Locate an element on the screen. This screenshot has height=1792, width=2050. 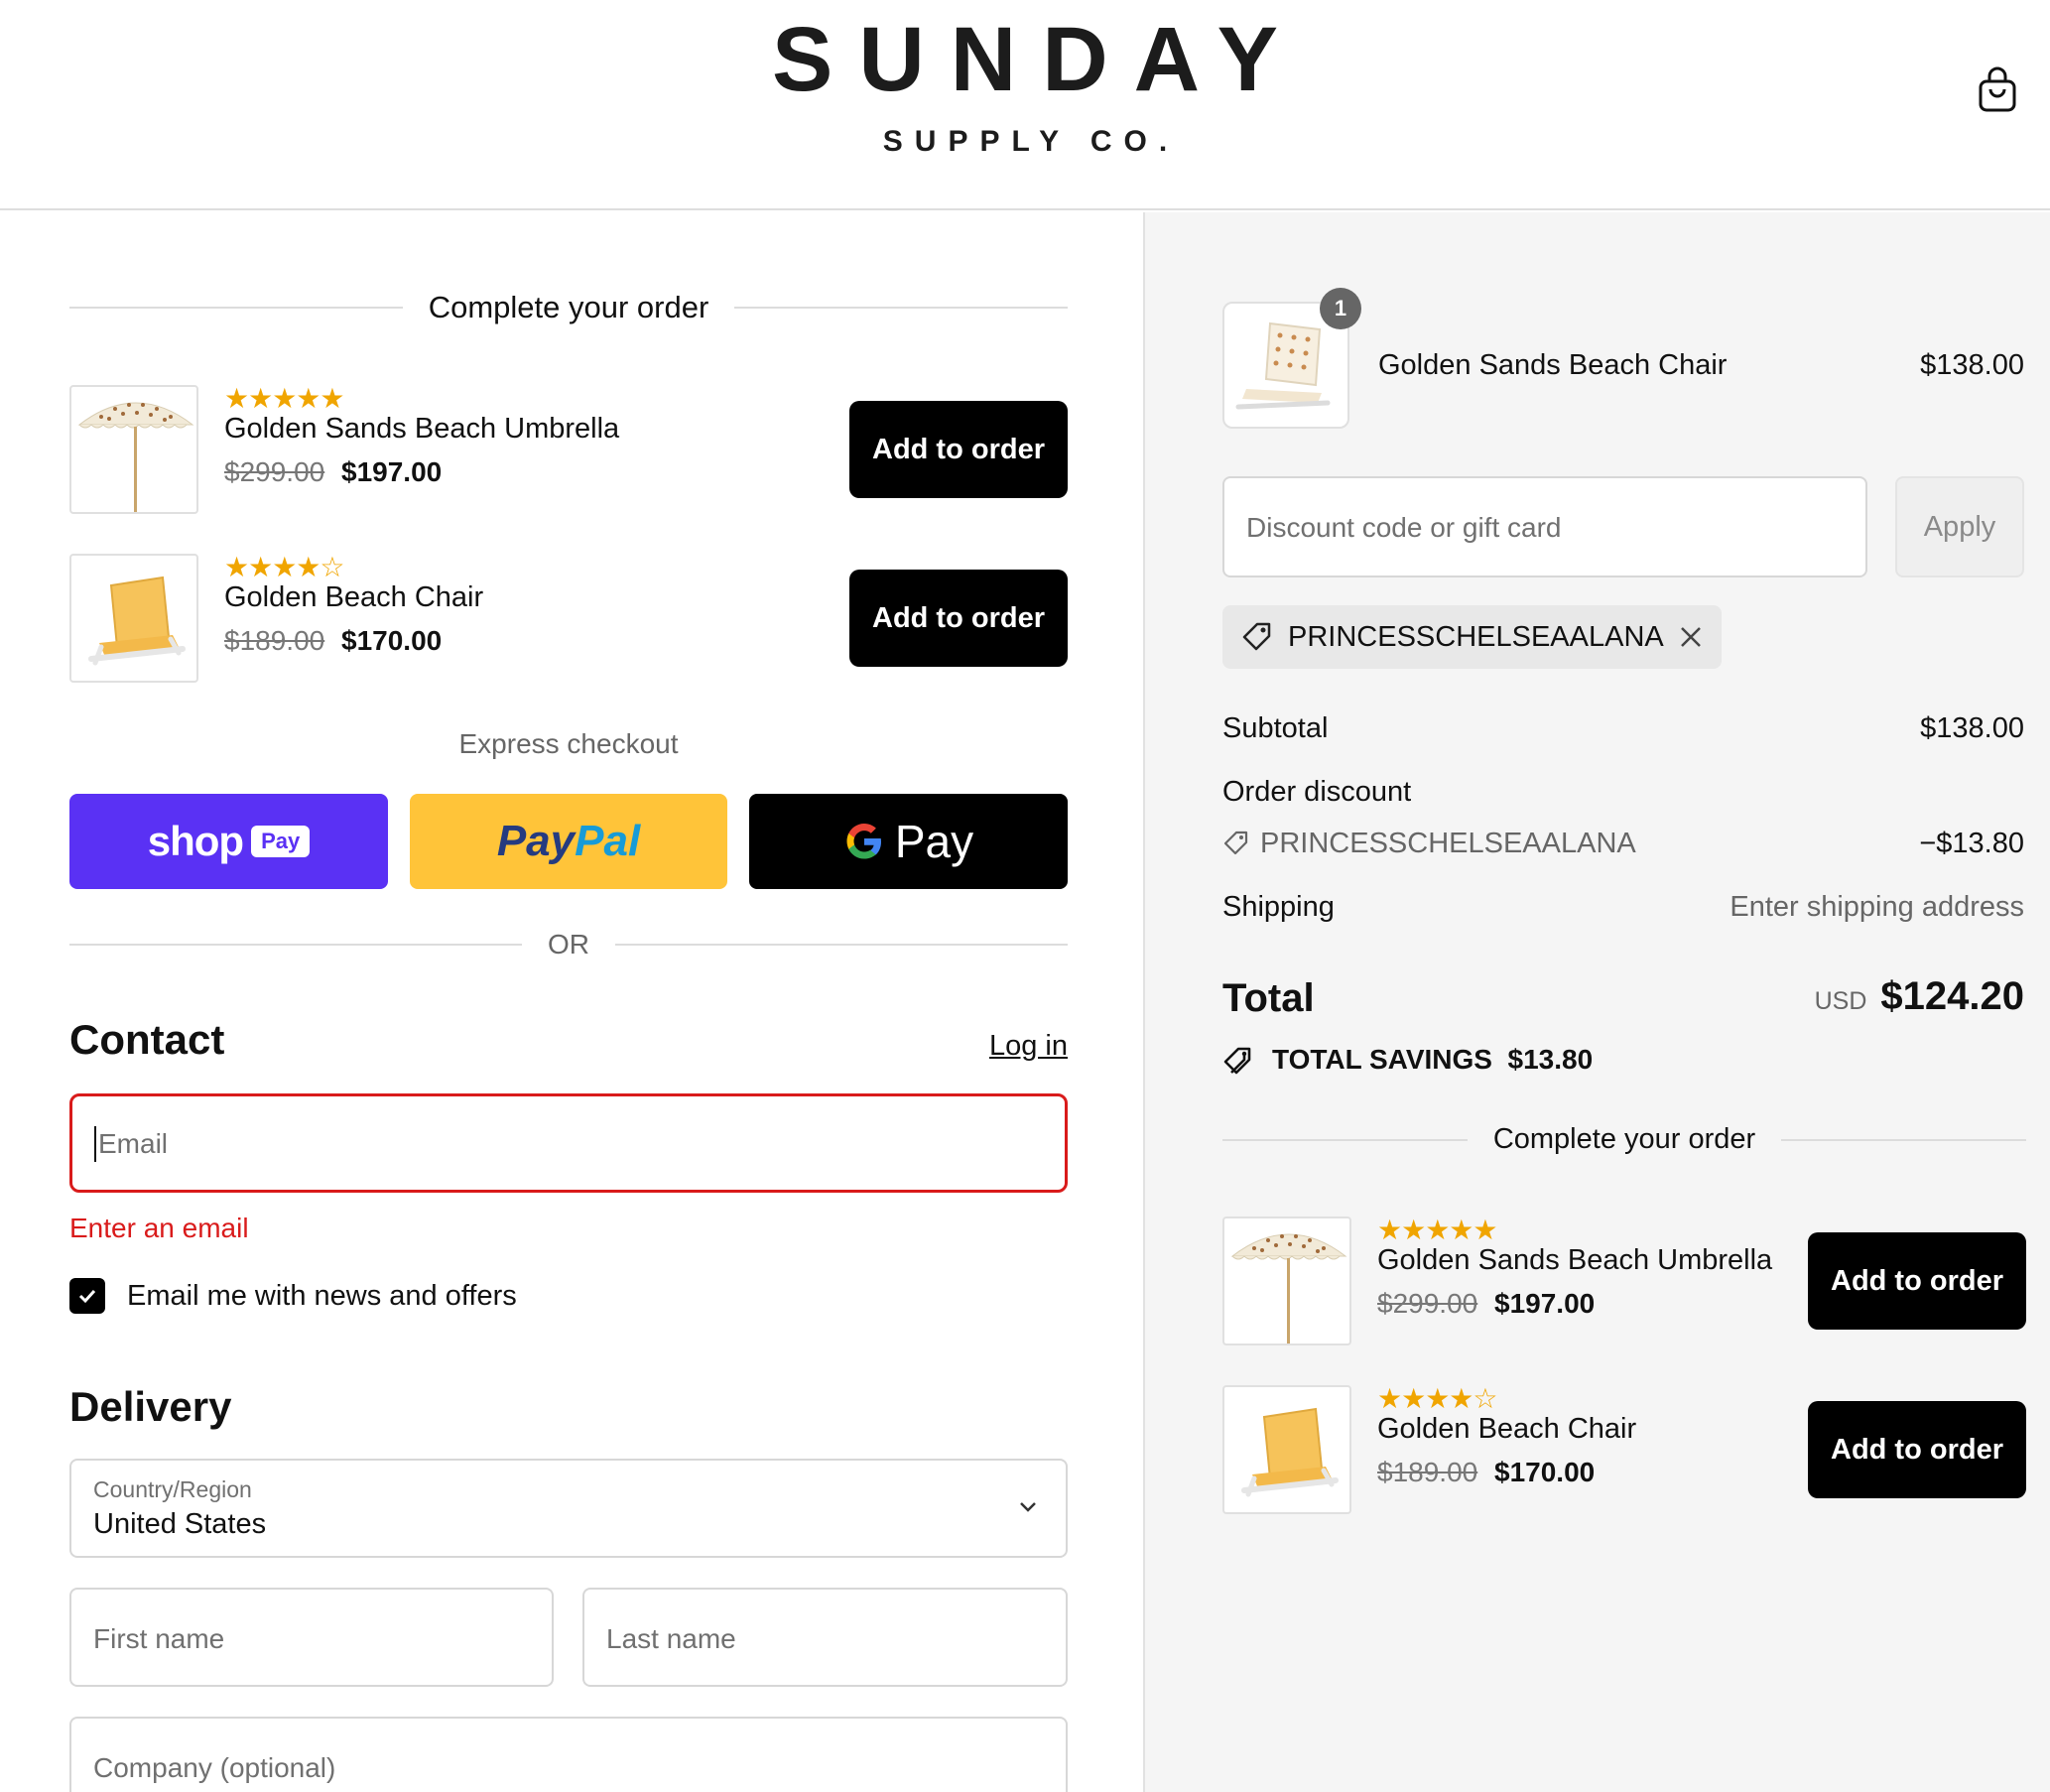
contact-title: Contact is located at coordinates (147, 1039).